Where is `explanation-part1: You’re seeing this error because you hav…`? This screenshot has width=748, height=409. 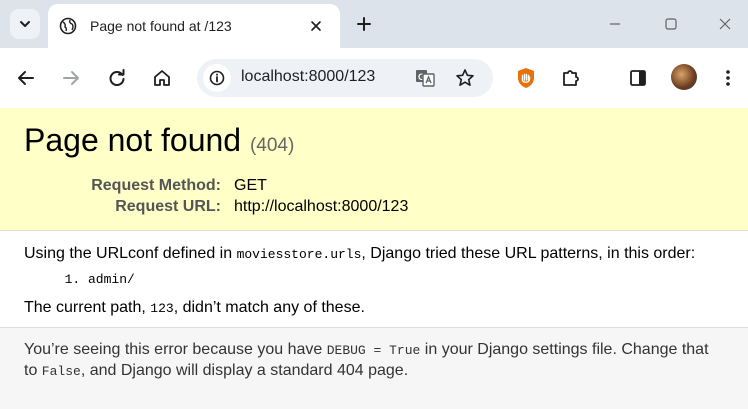 explanation-part1: You’re seeing this error because you hav… is located at coordinates (175, 349).